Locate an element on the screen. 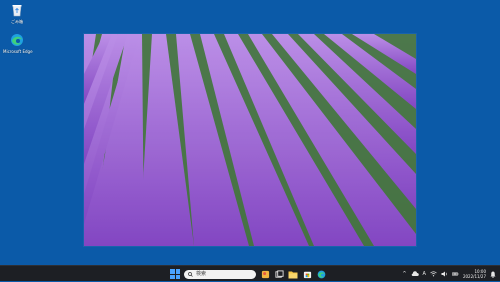 The width and height of the screenshot is (500, 282). desktop-icon-recycle-bin: ごみ箱 is located at coordinates (17, 13).